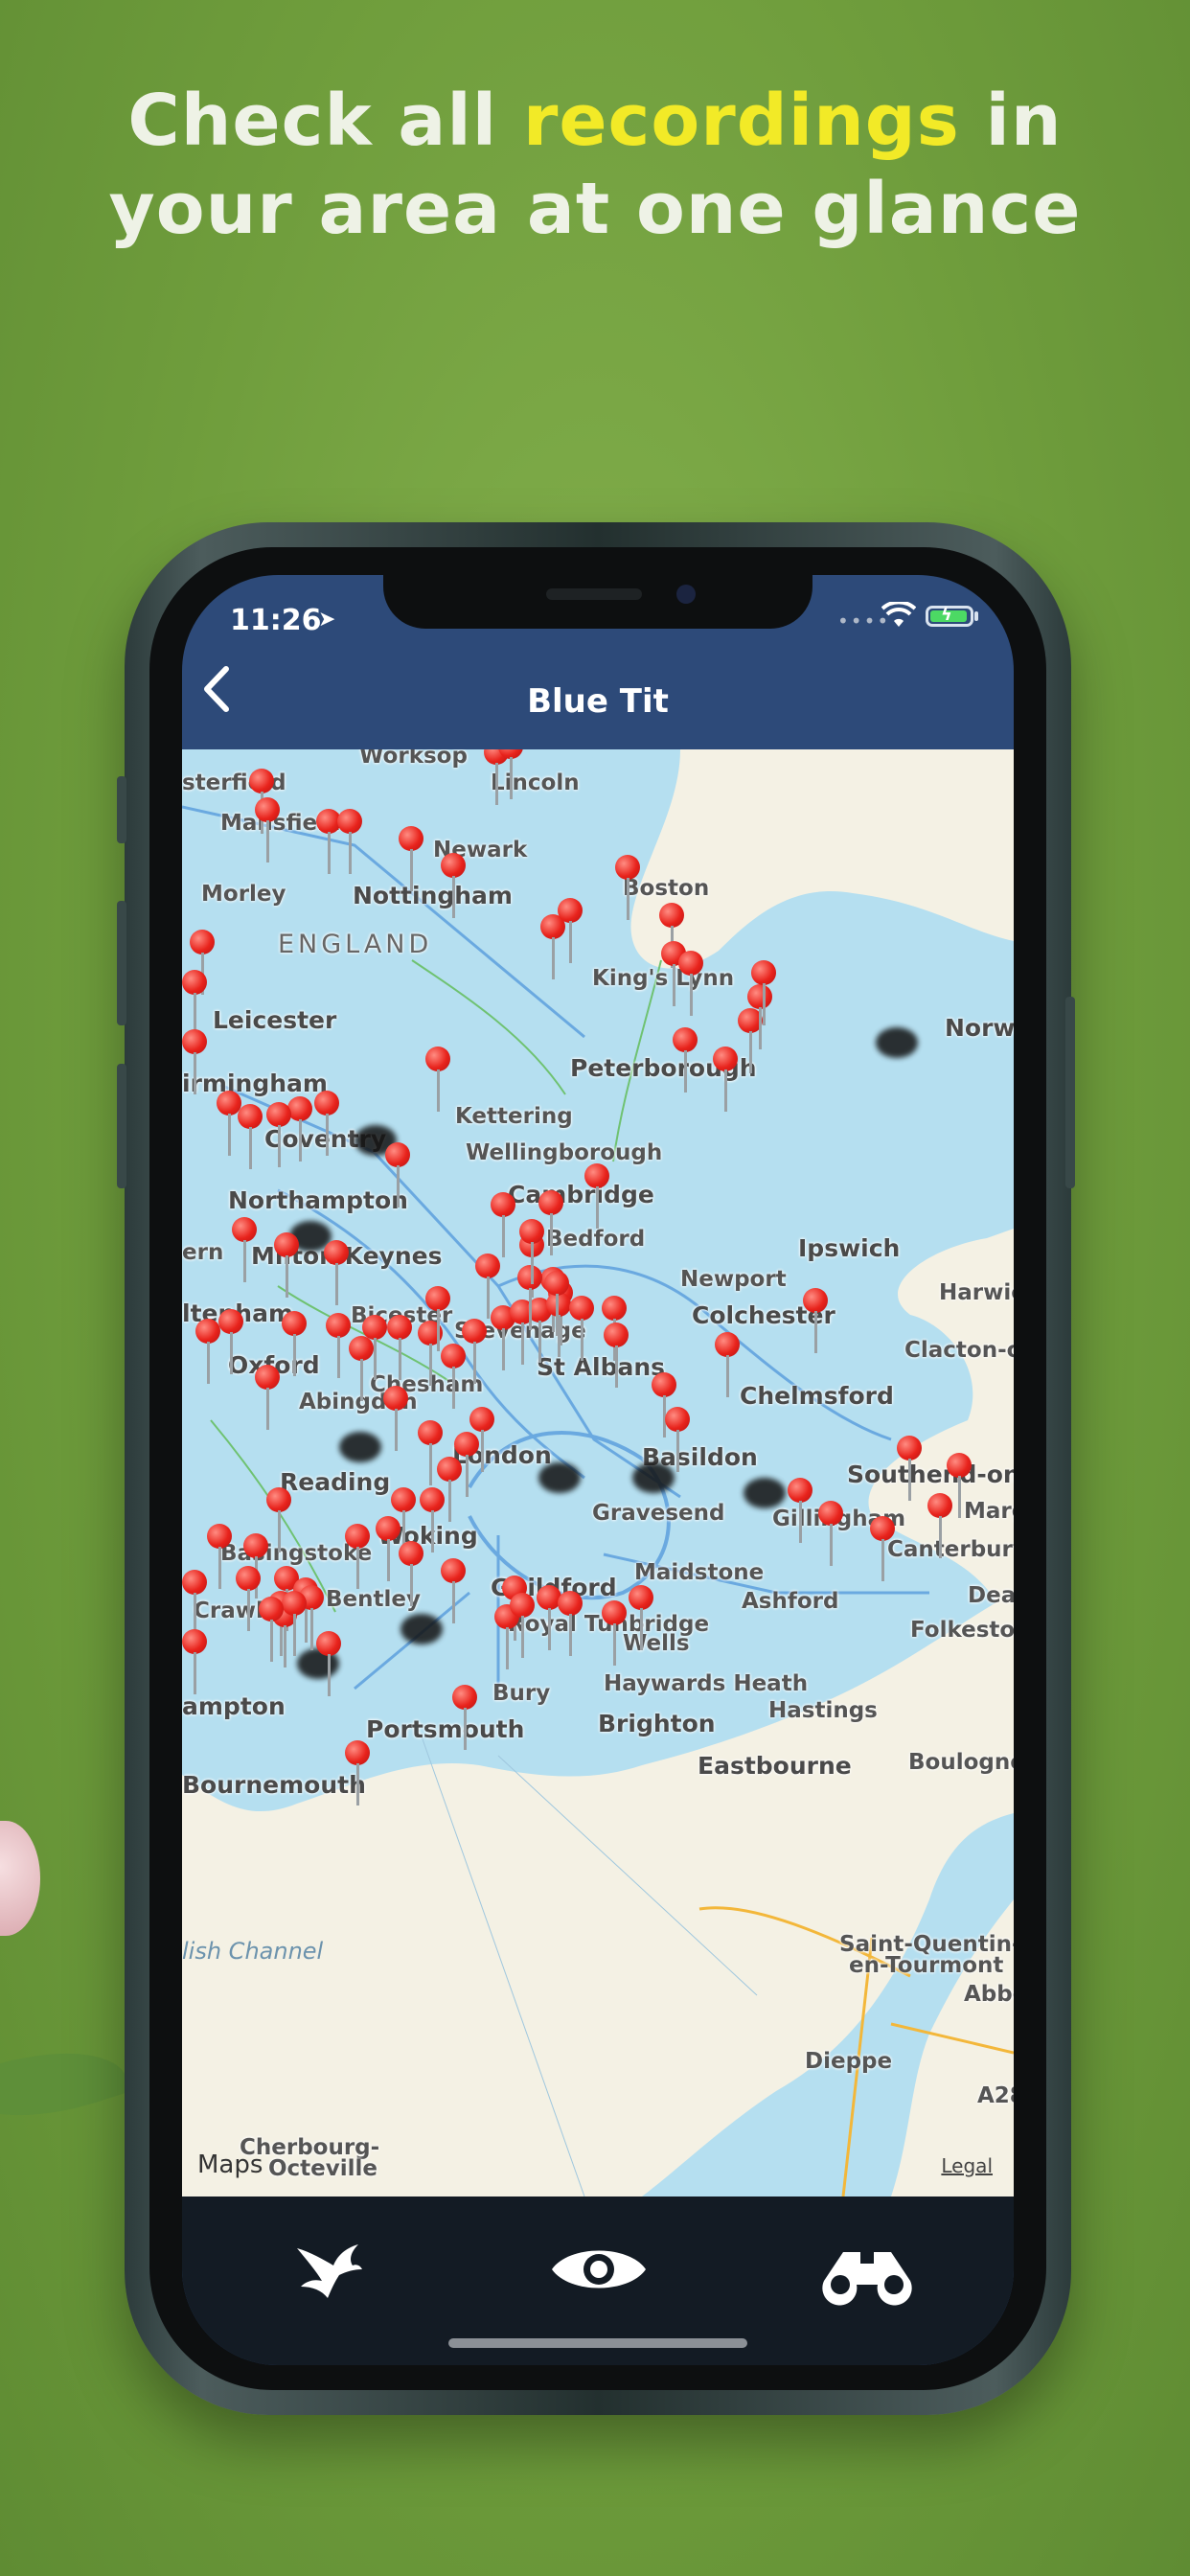 This screenshot has height=2576, width=1190. Describe the element at coordinates (959, 1350) in the screenshot. I see `map-label: Clacton-on-` at that location.